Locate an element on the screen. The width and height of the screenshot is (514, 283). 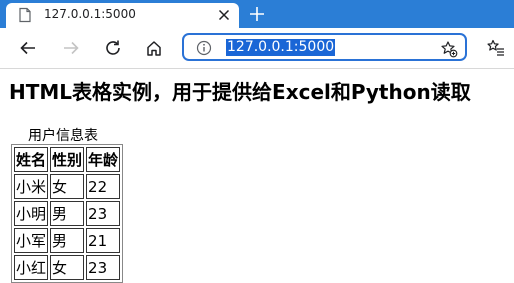
arrow-right-icon is located at coordinates (71, 48).